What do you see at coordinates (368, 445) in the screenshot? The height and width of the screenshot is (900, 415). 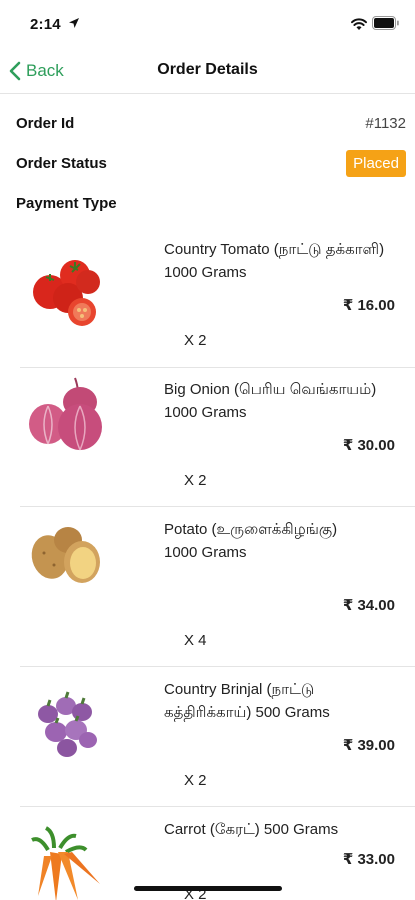 I see `item-price: ₹ 30.00` at bounding box center [368, 445].